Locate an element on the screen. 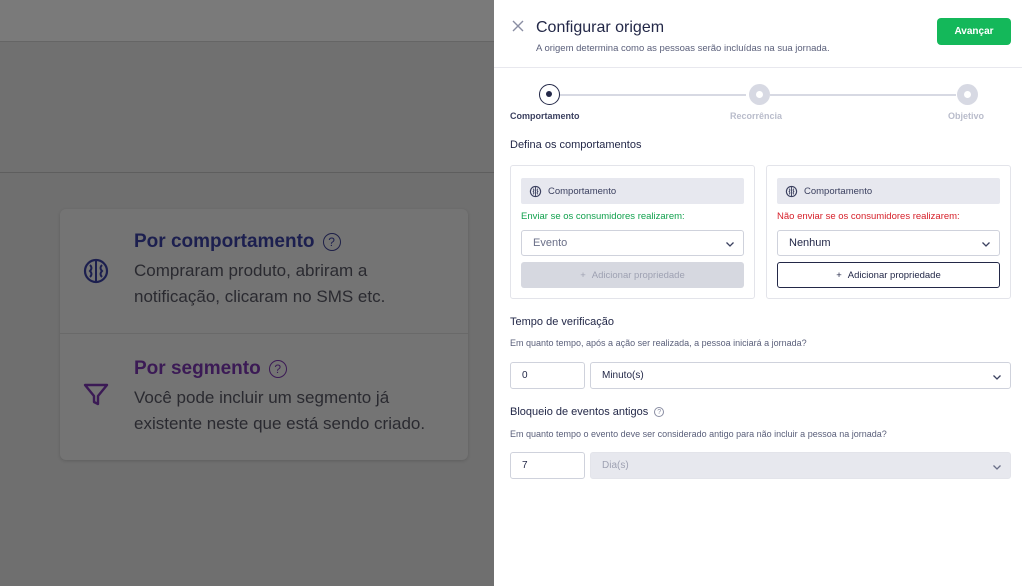 The image size is (1022, 586). step-indicator-recurrence is located at coordinates (759, 94).